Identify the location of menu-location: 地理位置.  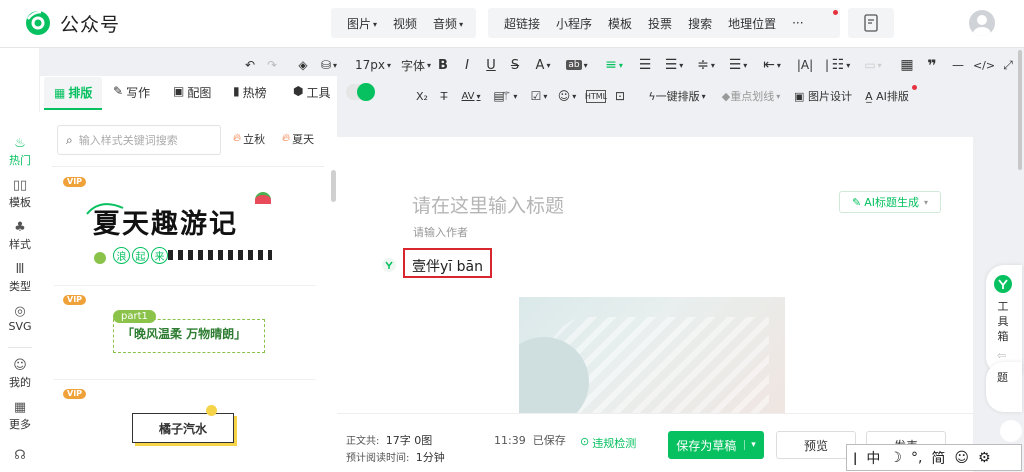
(752, 23).